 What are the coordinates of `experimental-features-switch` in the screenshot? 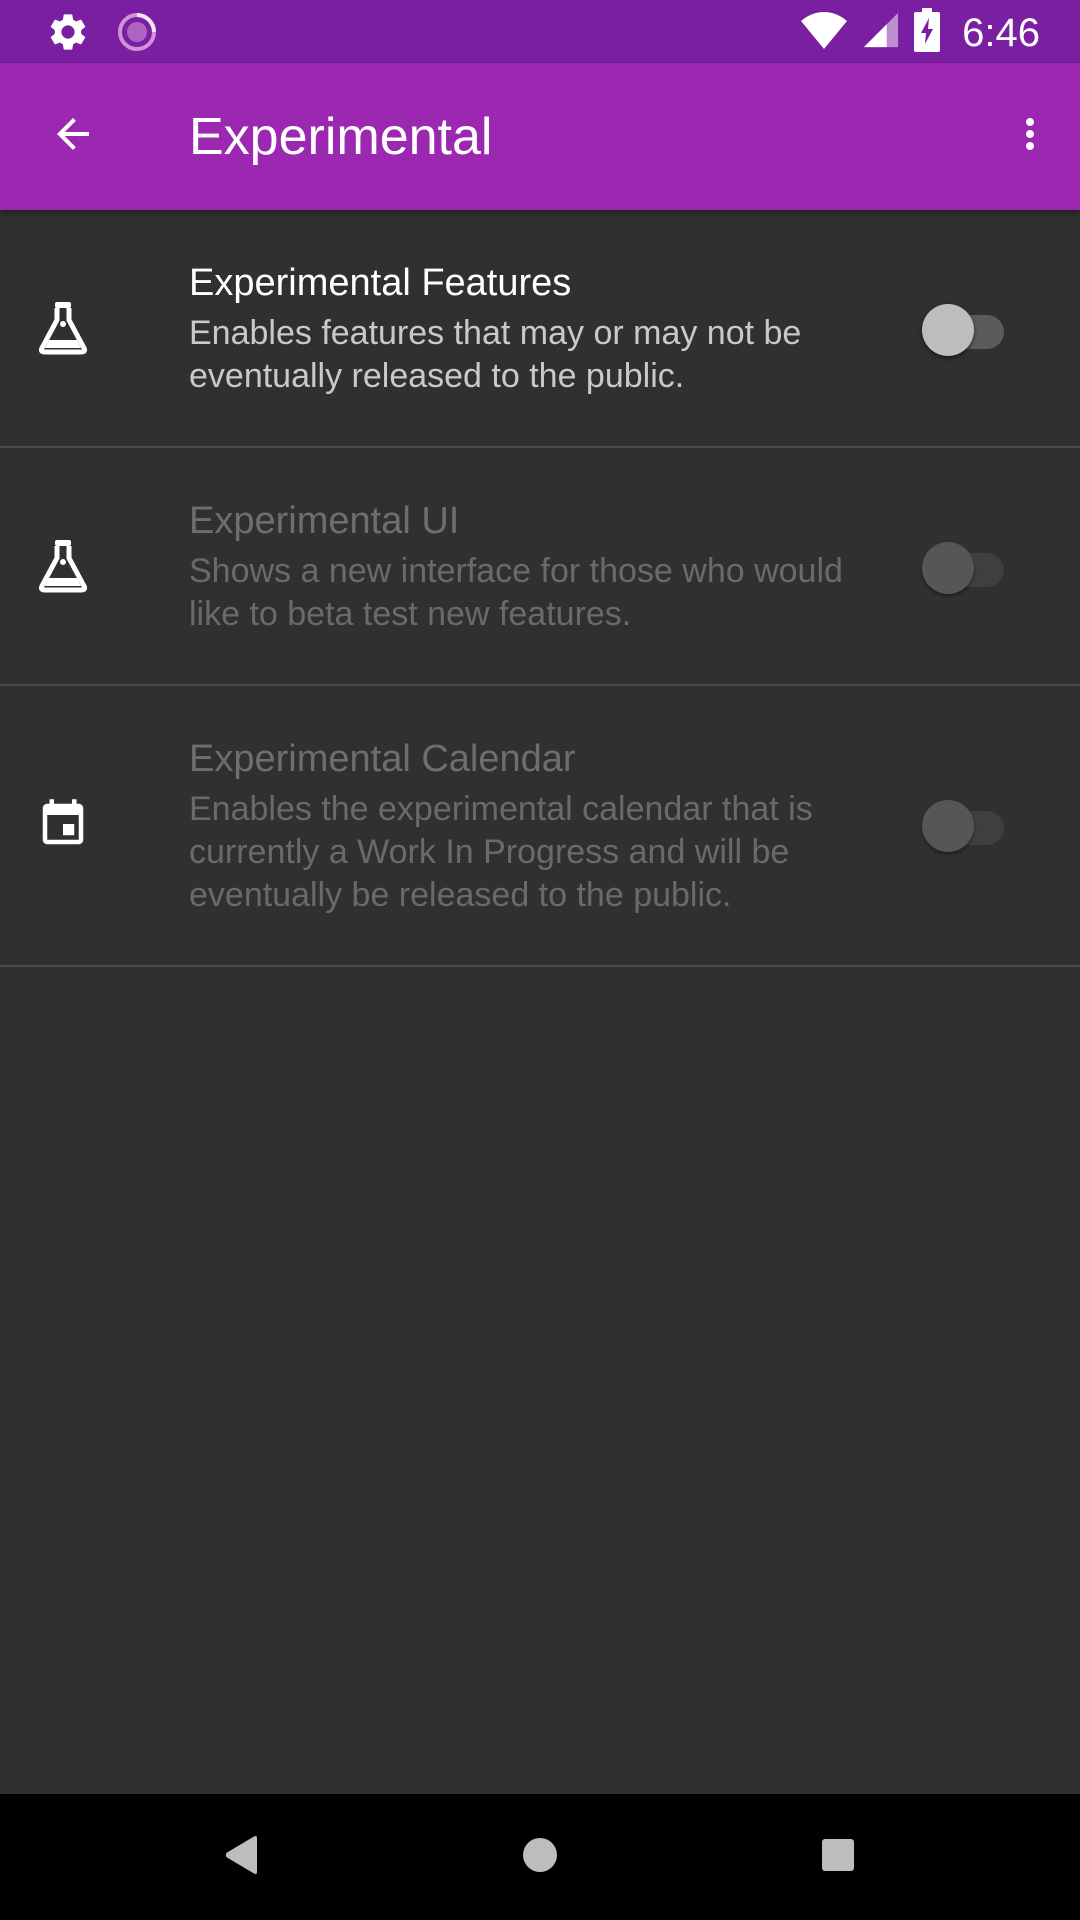 It's located at (965, 328).